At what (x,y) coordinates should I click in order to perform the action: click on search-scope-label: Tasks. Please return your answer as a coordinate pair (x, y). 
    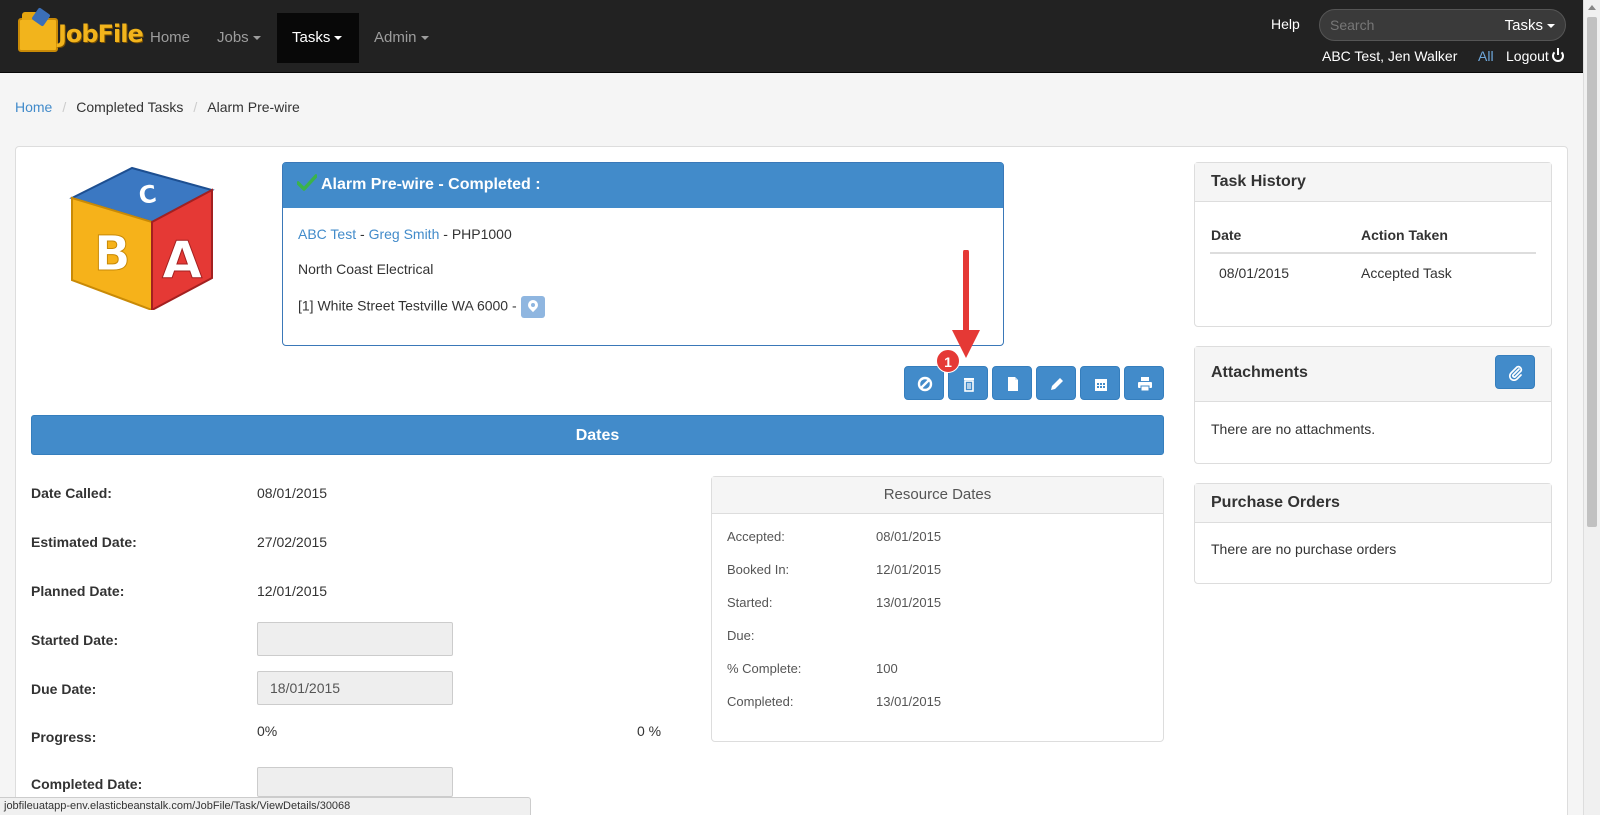
    Looking at the image, I should click on (1523, 25).